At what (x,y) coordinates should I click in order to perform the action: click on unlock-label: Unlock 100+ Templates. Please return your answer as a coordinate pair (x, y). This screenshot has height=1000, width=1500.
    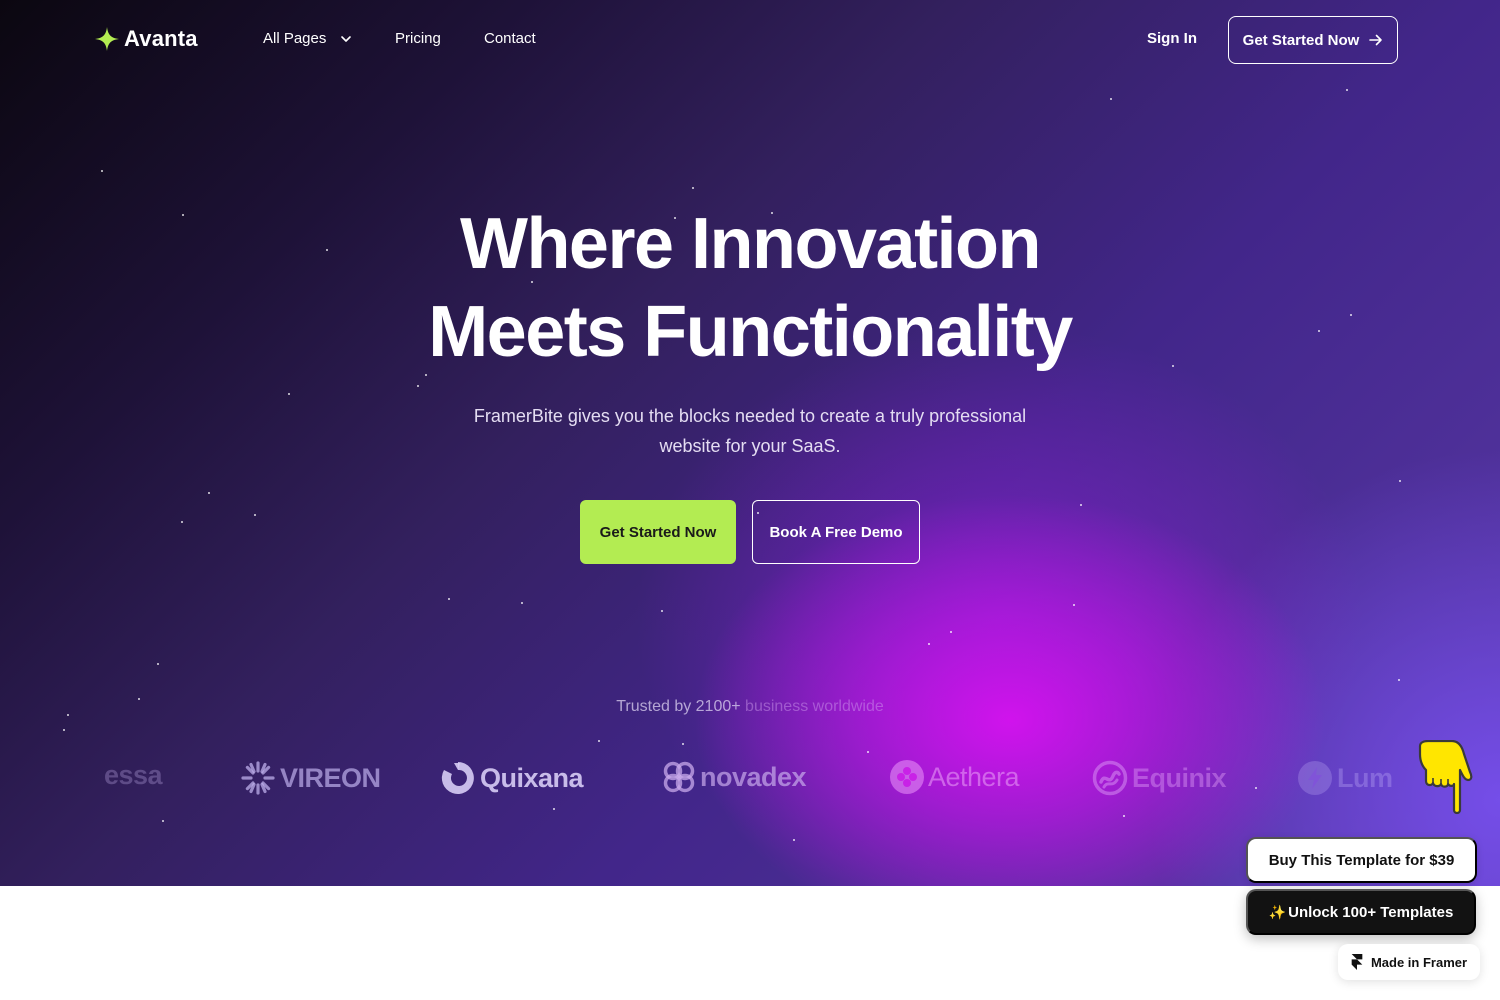
    Looking at the image, I should click on (1371, 912).